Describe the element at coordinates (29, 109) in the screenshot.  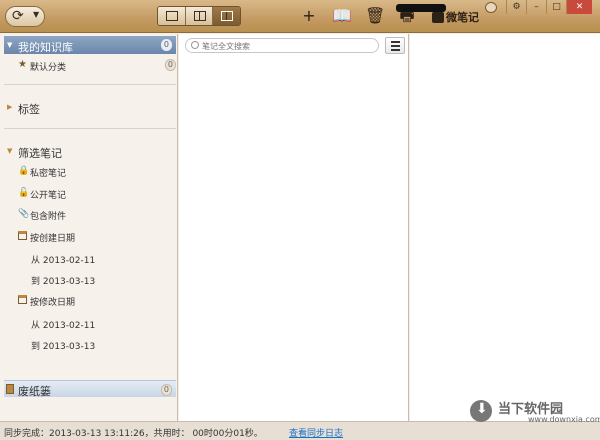
I see `sidebar-item-label: 标签` at that location.